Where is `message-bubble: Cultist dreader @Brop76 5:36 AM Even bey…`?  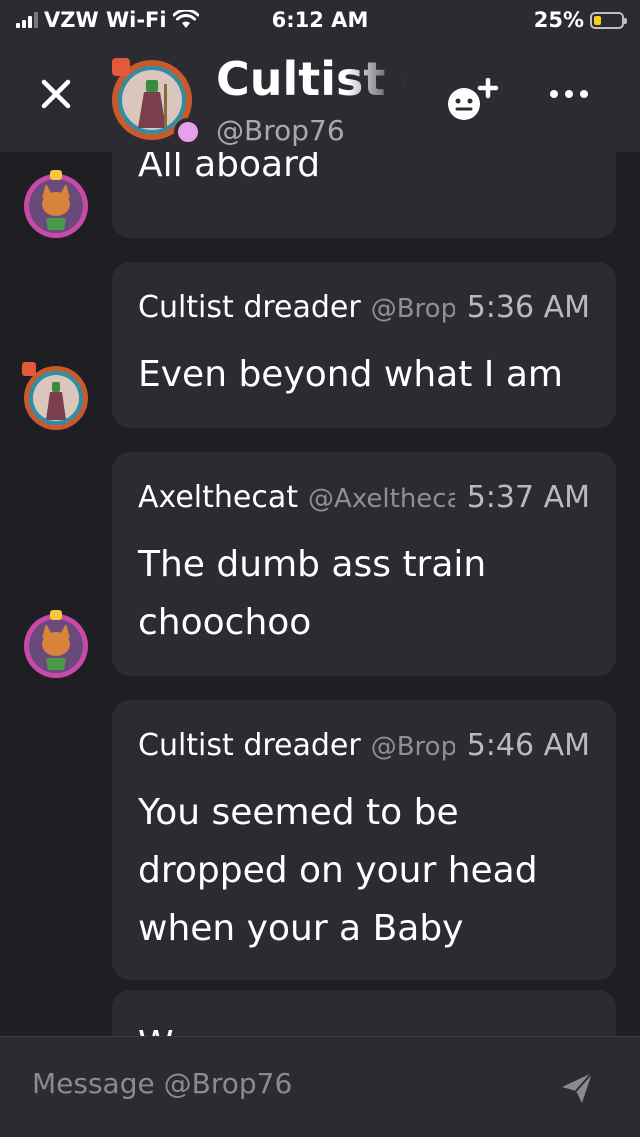
message-bubble: Cultist dreader @Brop76 5:36 AM Even bey… is located at coordinates (364, 345).